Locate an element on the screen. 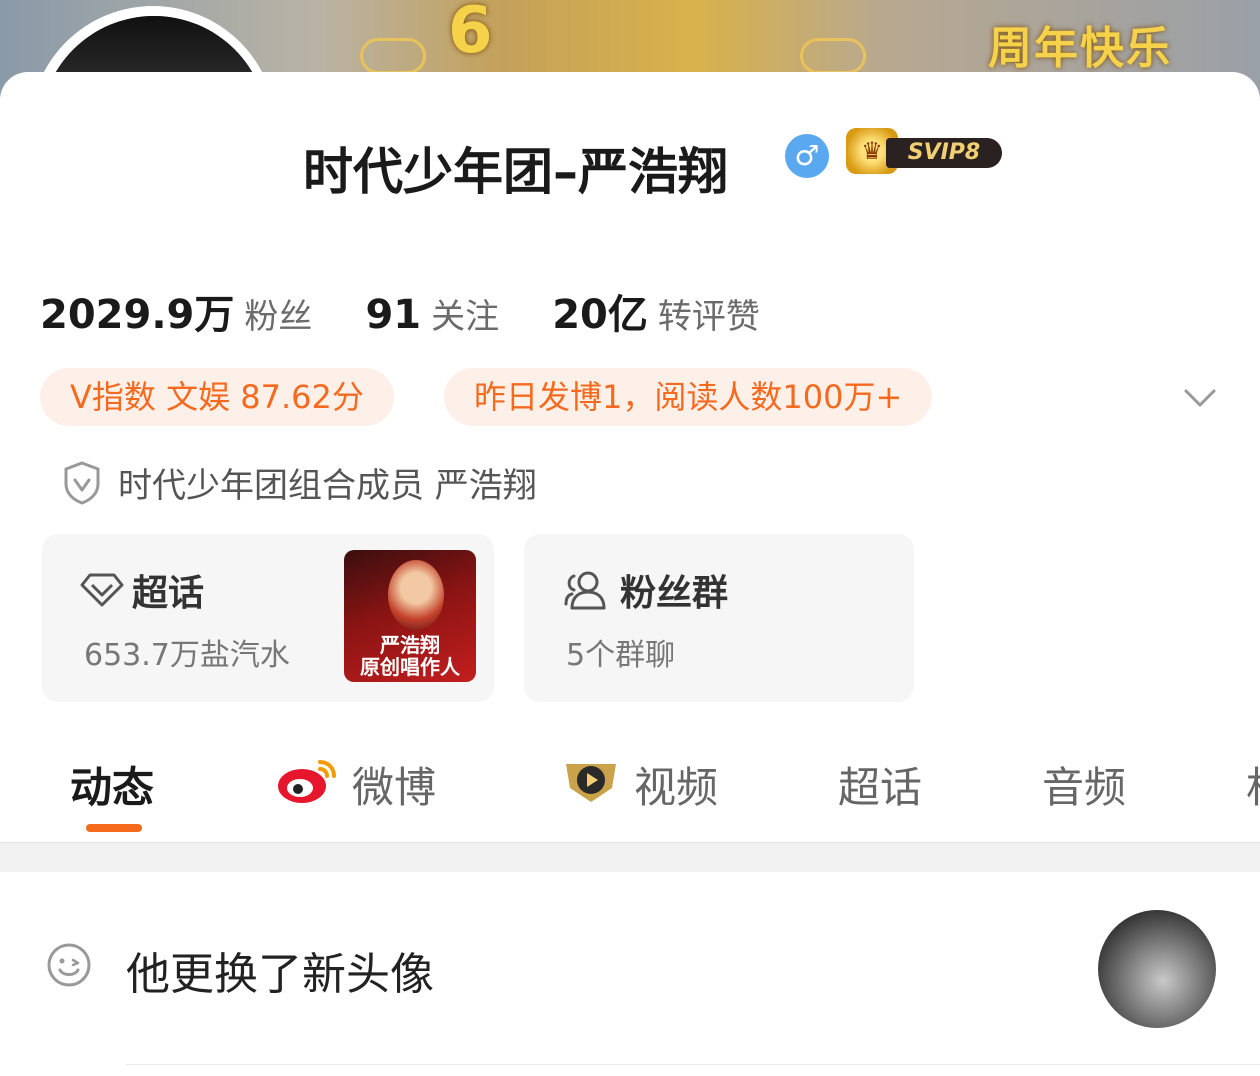 The width and height of the screenshot is (1260, 1076). banner-text: 周年快乐 is located at coordinates (1080, 48).